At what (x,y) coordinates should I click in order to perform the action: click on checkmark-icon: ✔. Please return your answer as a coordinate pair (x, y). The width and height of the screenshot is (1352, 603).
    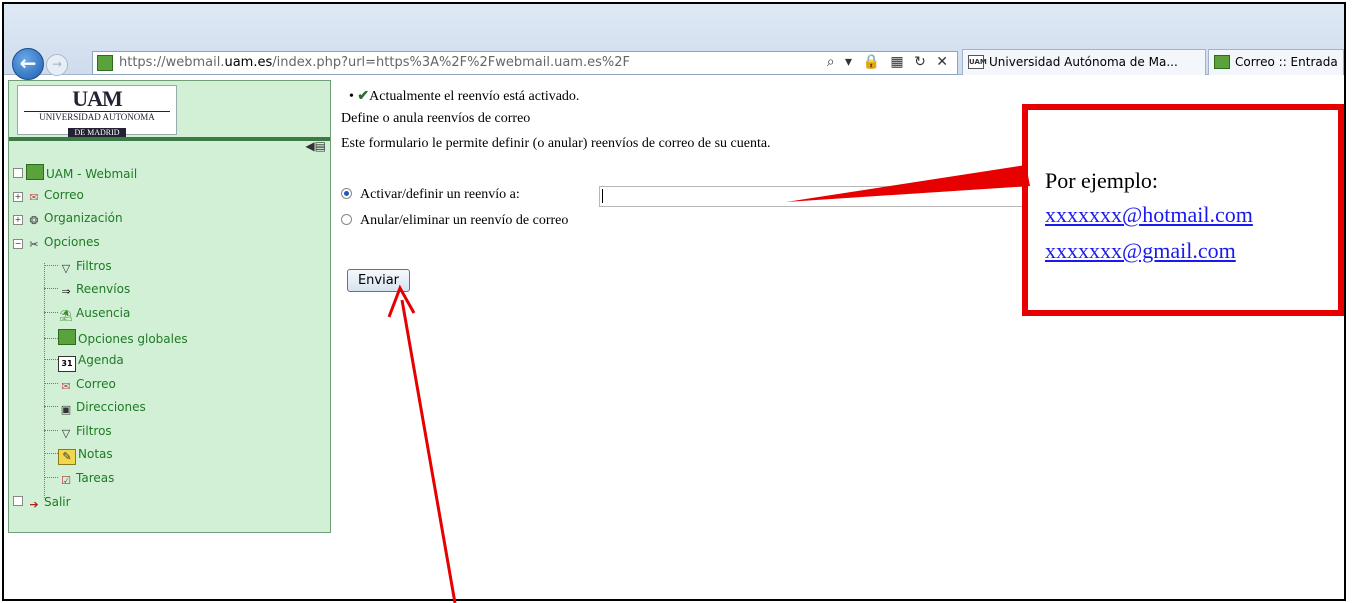
    Looking at the image, I should click on (363, 96).